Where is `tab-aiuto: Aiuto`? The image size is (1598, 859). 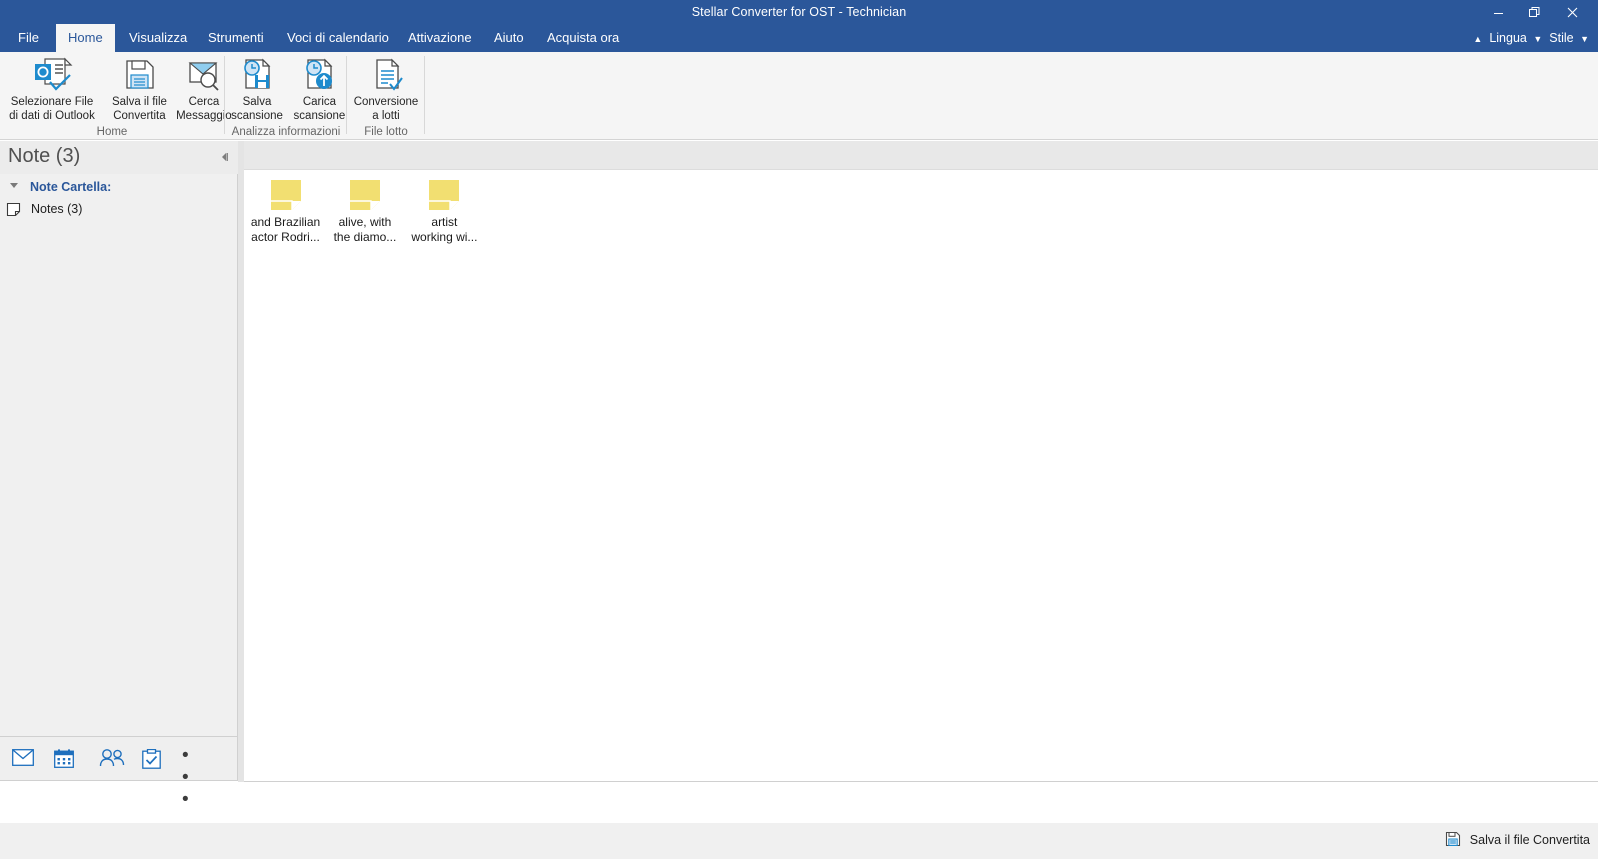
tab-aiuto: Aiuto is located at coordinates (509, 38).